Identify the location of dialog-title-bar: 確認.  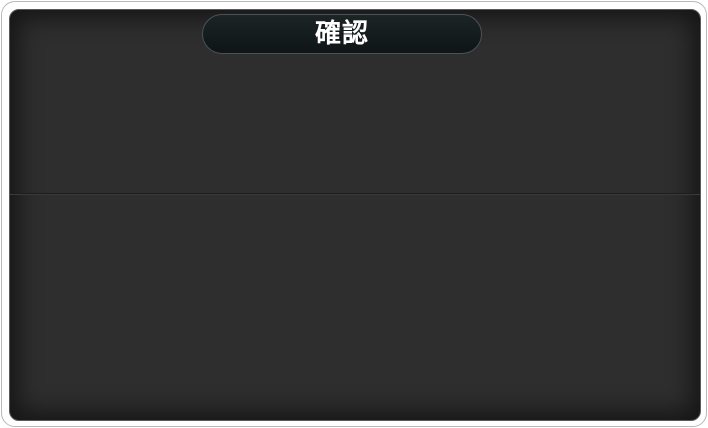
(342, 34).